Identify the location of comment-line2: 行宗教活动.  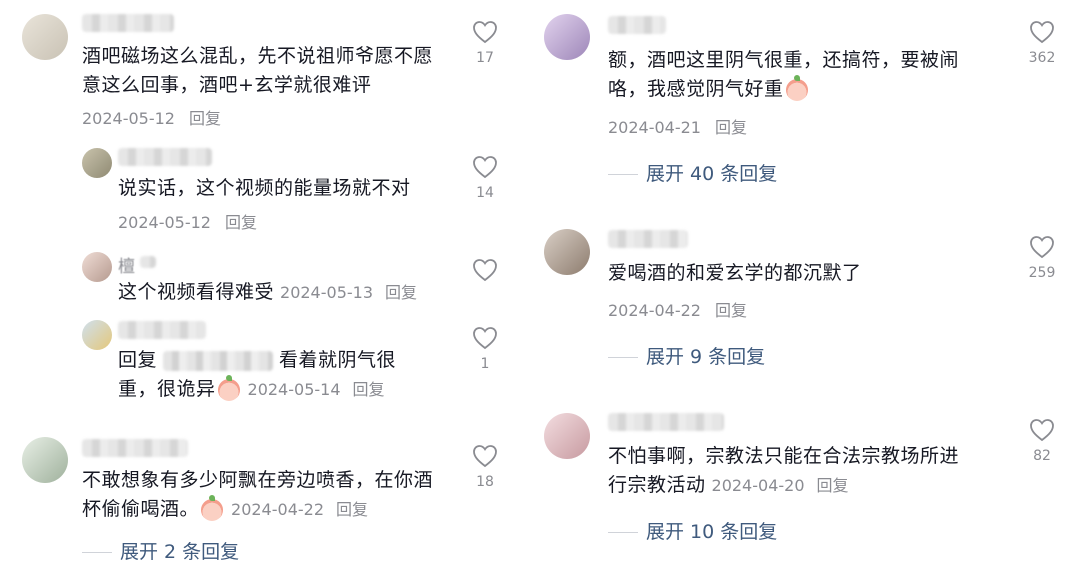
(657, 485).